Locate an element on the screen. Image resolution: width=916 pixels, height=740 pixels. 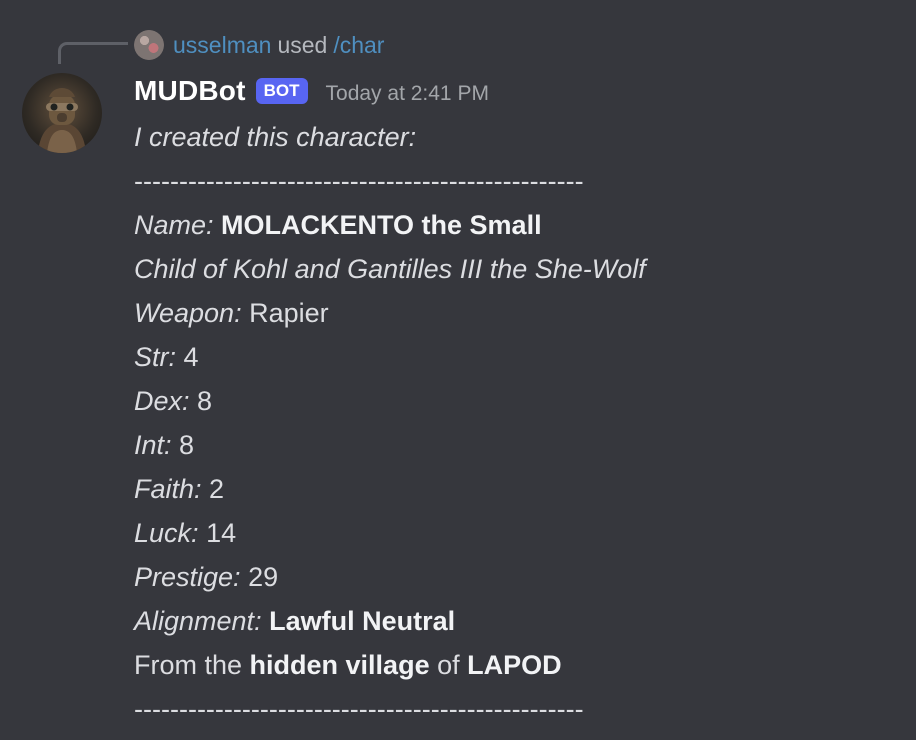
bot-badge: BOT is located at coordinates (281, 91).